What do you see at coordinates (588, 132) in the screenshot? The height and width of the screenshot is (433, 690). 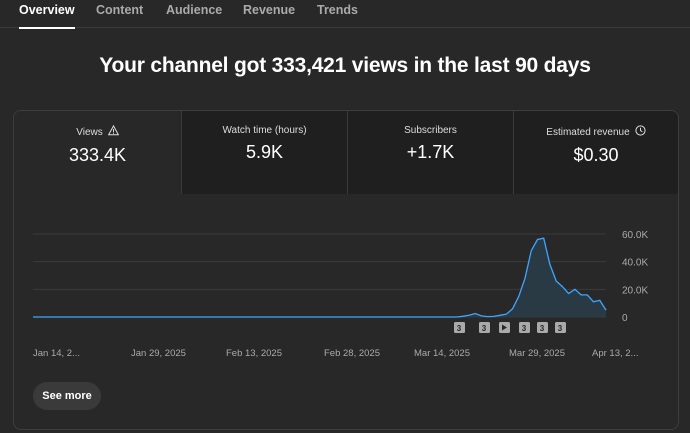 I see `metric-label: Estimated revenue` at bounding box center [588, 132].